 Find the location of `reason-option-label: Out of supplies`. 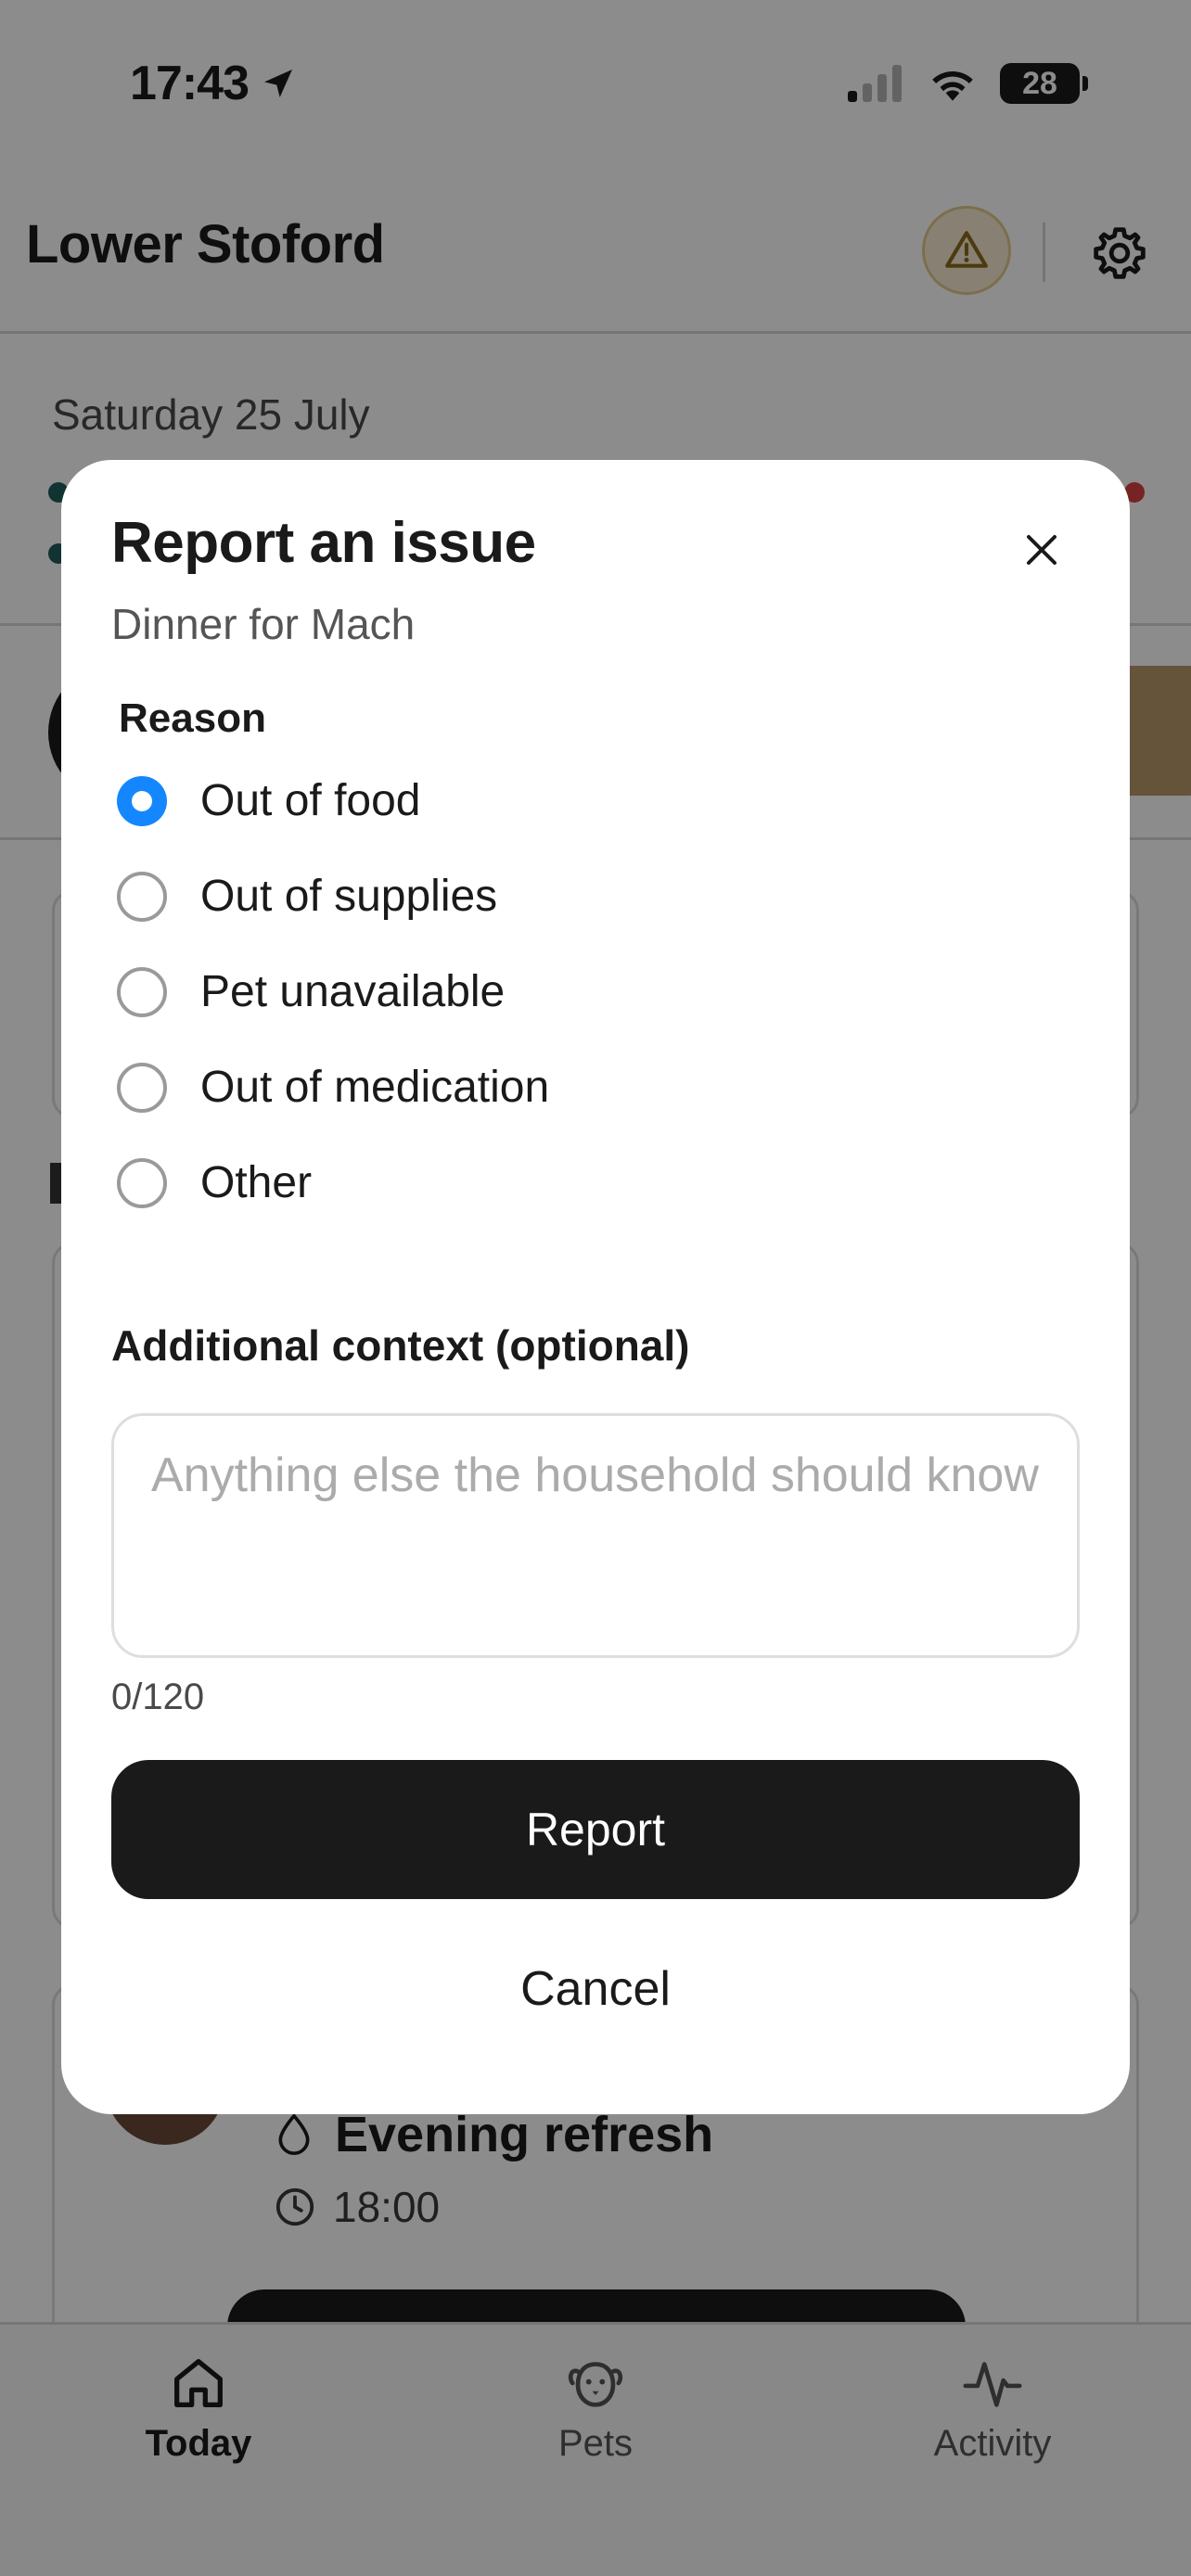

reason-option-label: Out of supplies is located at coordinates (349, 896).